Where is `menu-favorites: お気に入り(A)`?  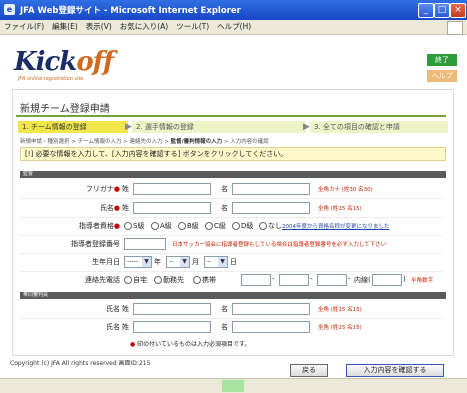 menu-favorites: お気に入り(A) is located at coordinates (144, 27).